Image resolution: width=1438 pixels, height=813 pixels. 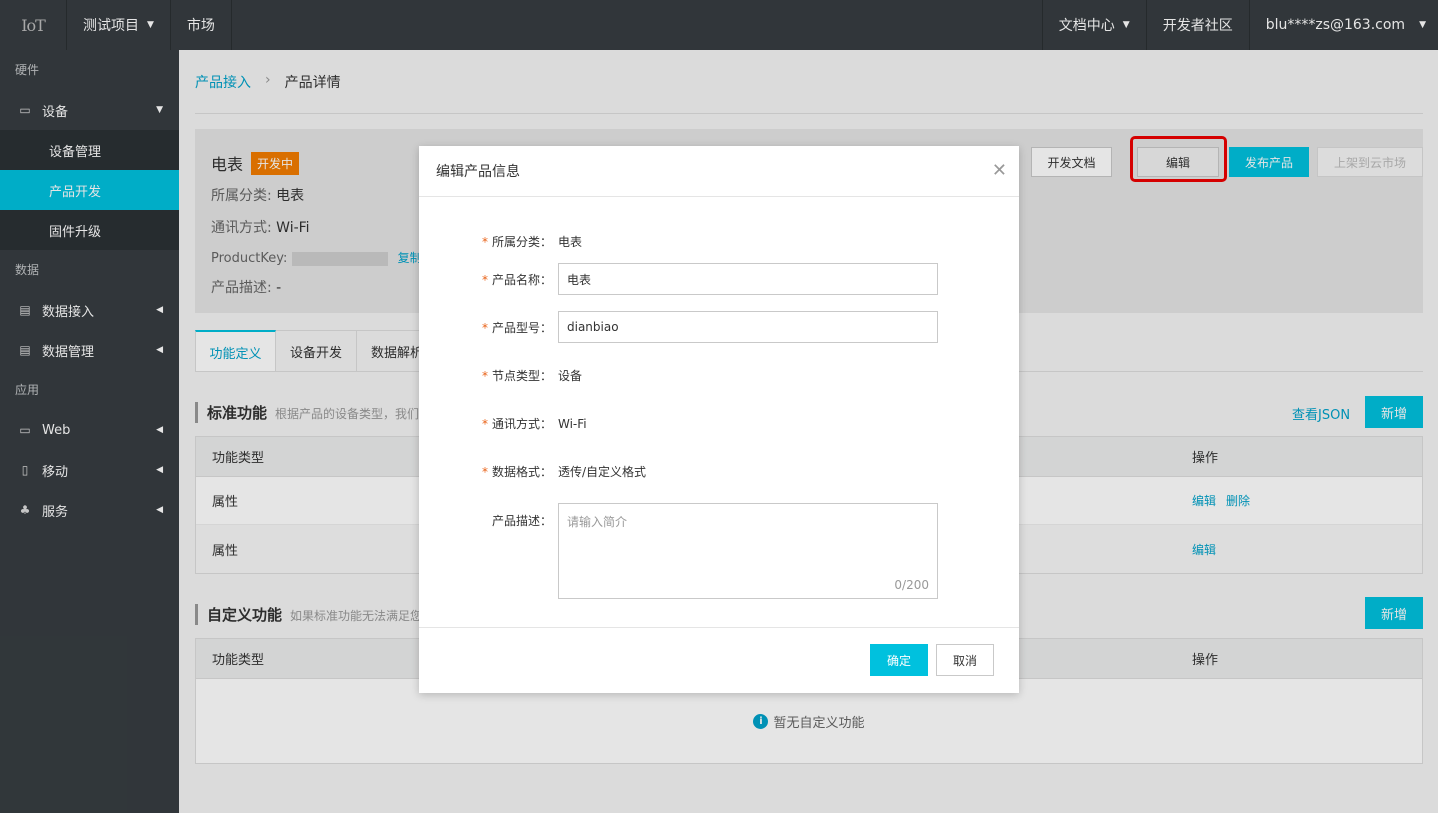 What do you see at coordinates (965, 660) in the screenshot?
I see `cancel-button: 取消` at bounding box center [965, 660].